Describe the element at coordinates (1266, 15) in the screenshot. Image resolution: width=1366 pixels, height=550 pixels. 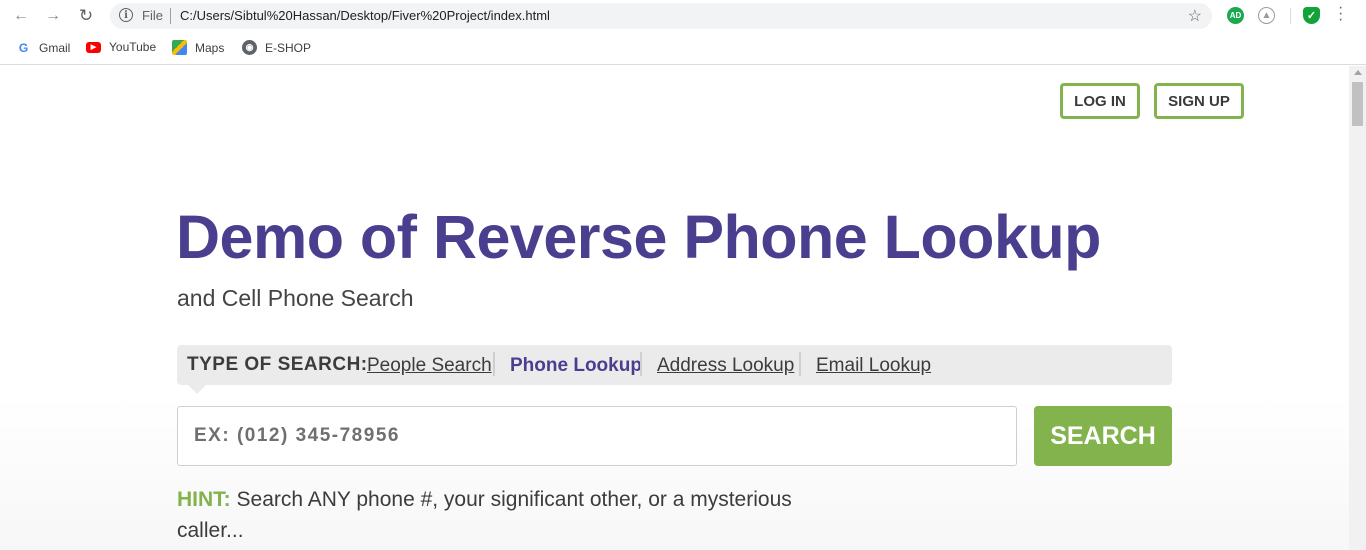
I see `profile-extension-icon: ▲` at that location.